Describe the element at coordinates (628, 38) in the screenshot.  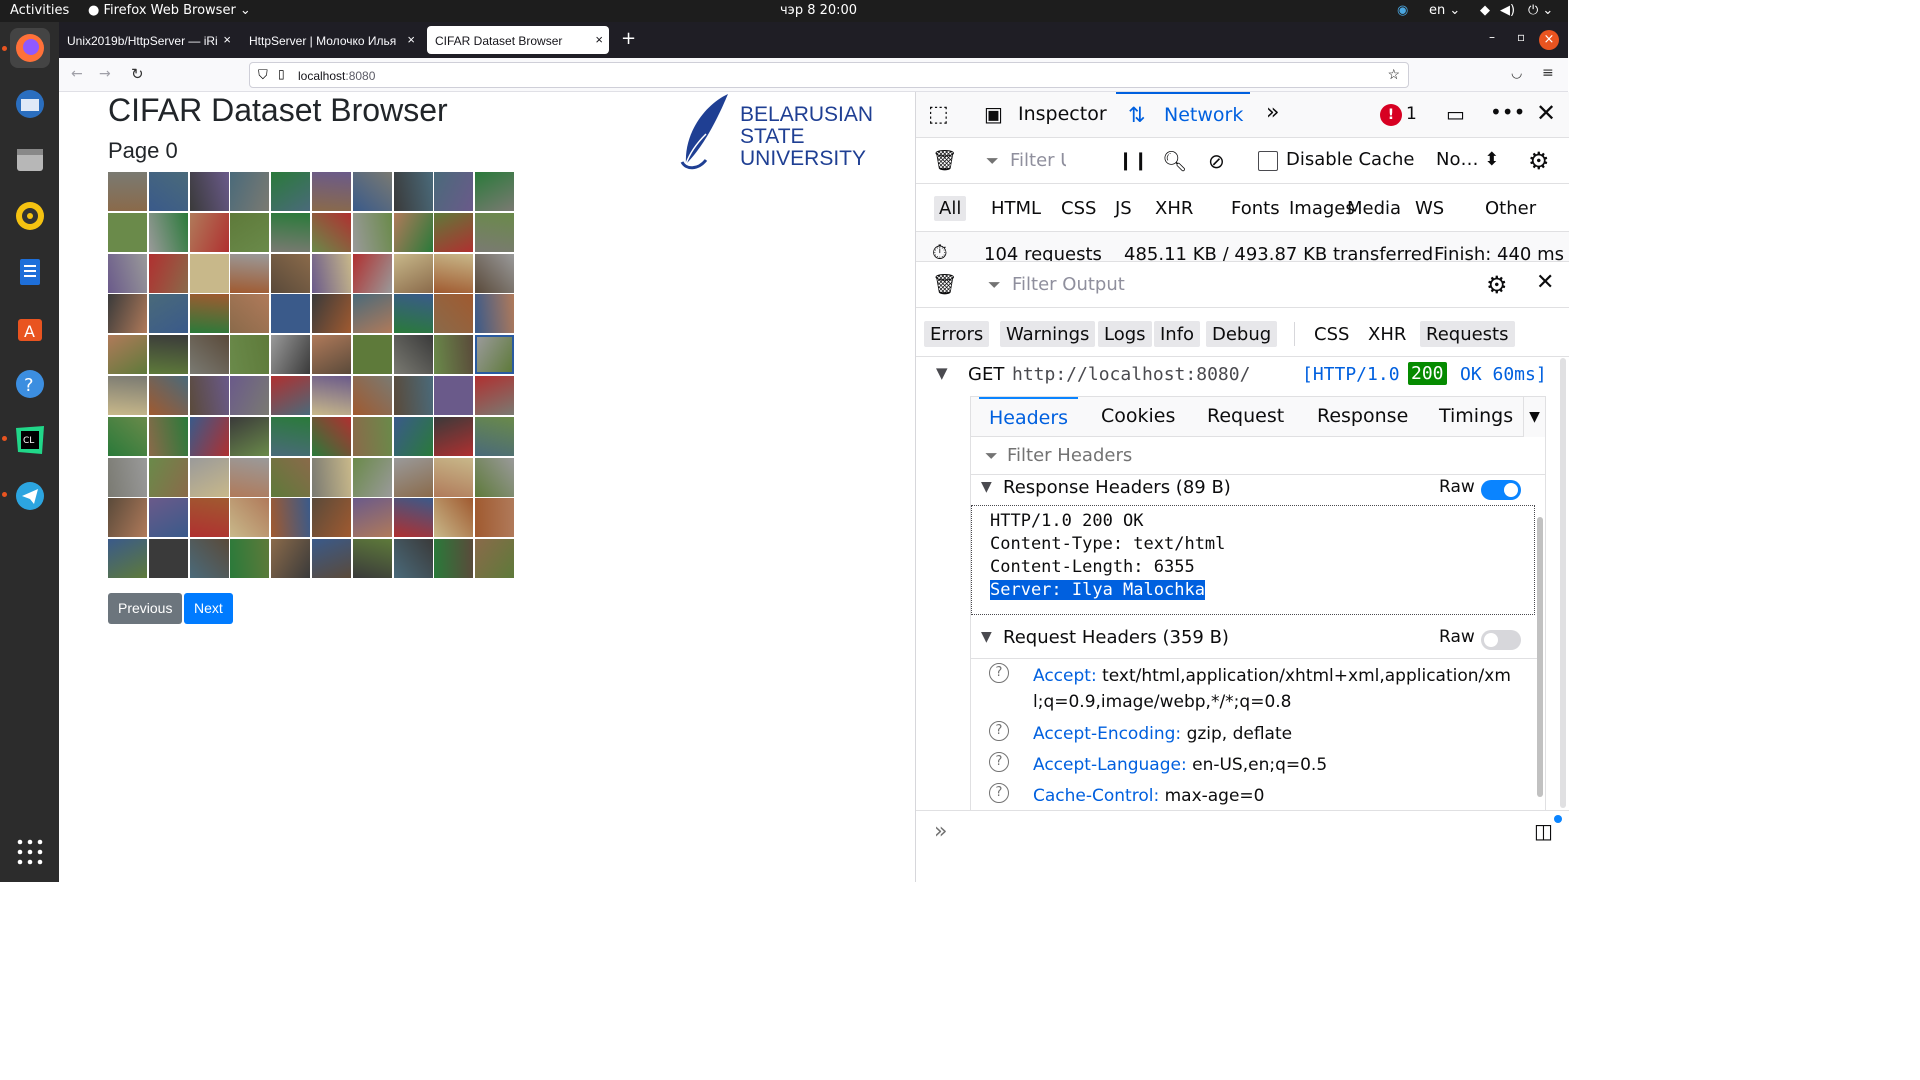
I see `new-tab-button: +` at that location.